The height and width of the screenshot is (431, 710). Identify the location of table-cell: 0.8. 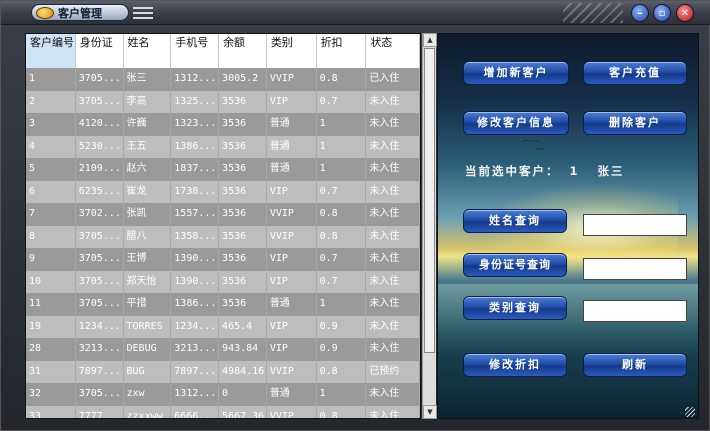
(342, 411).